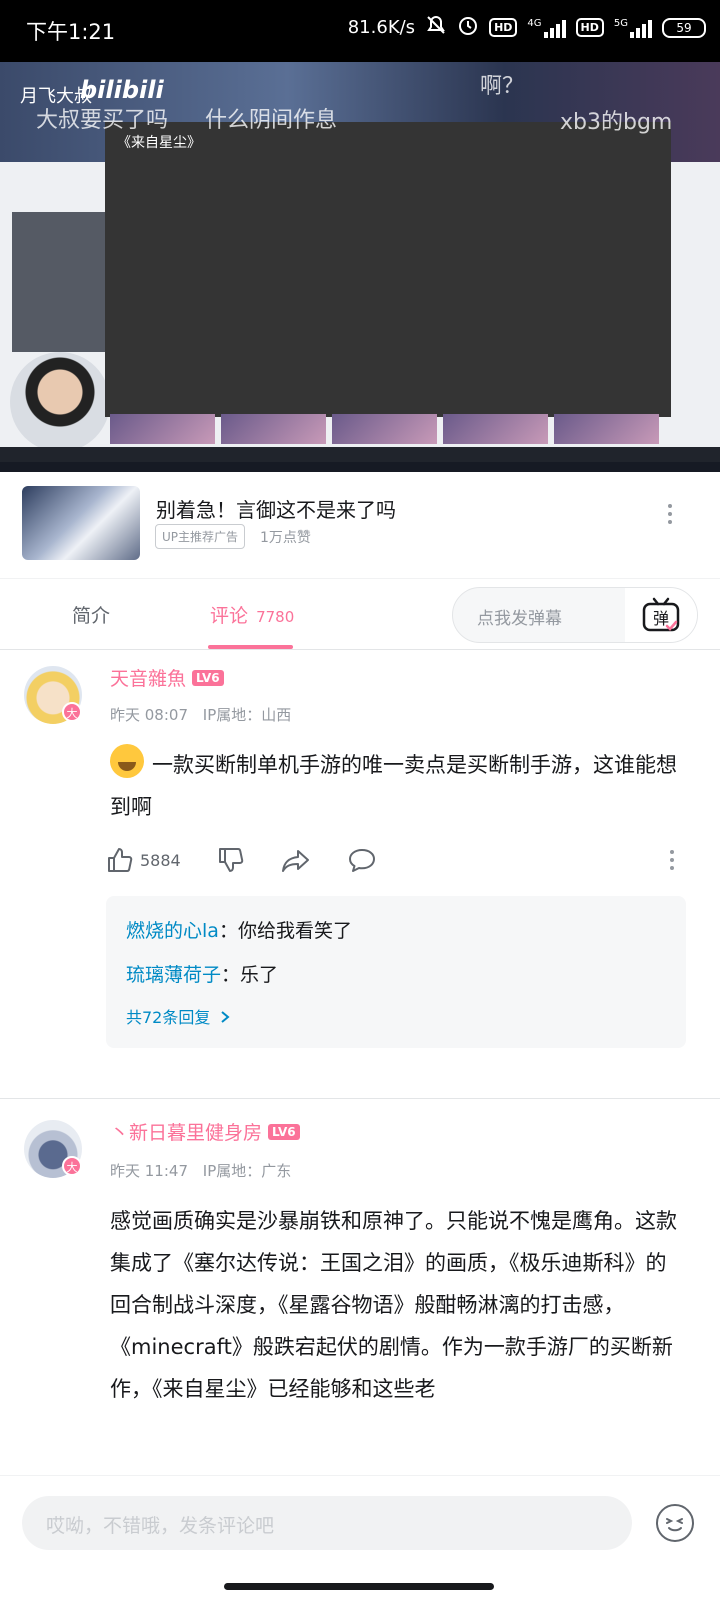 Image resolution: width=720 pixels, height=1600 pixels. What do you see at coordinates (81, 523) in the screenshot?
I see `ad-thumbnail` at bounding box center [81, 523].